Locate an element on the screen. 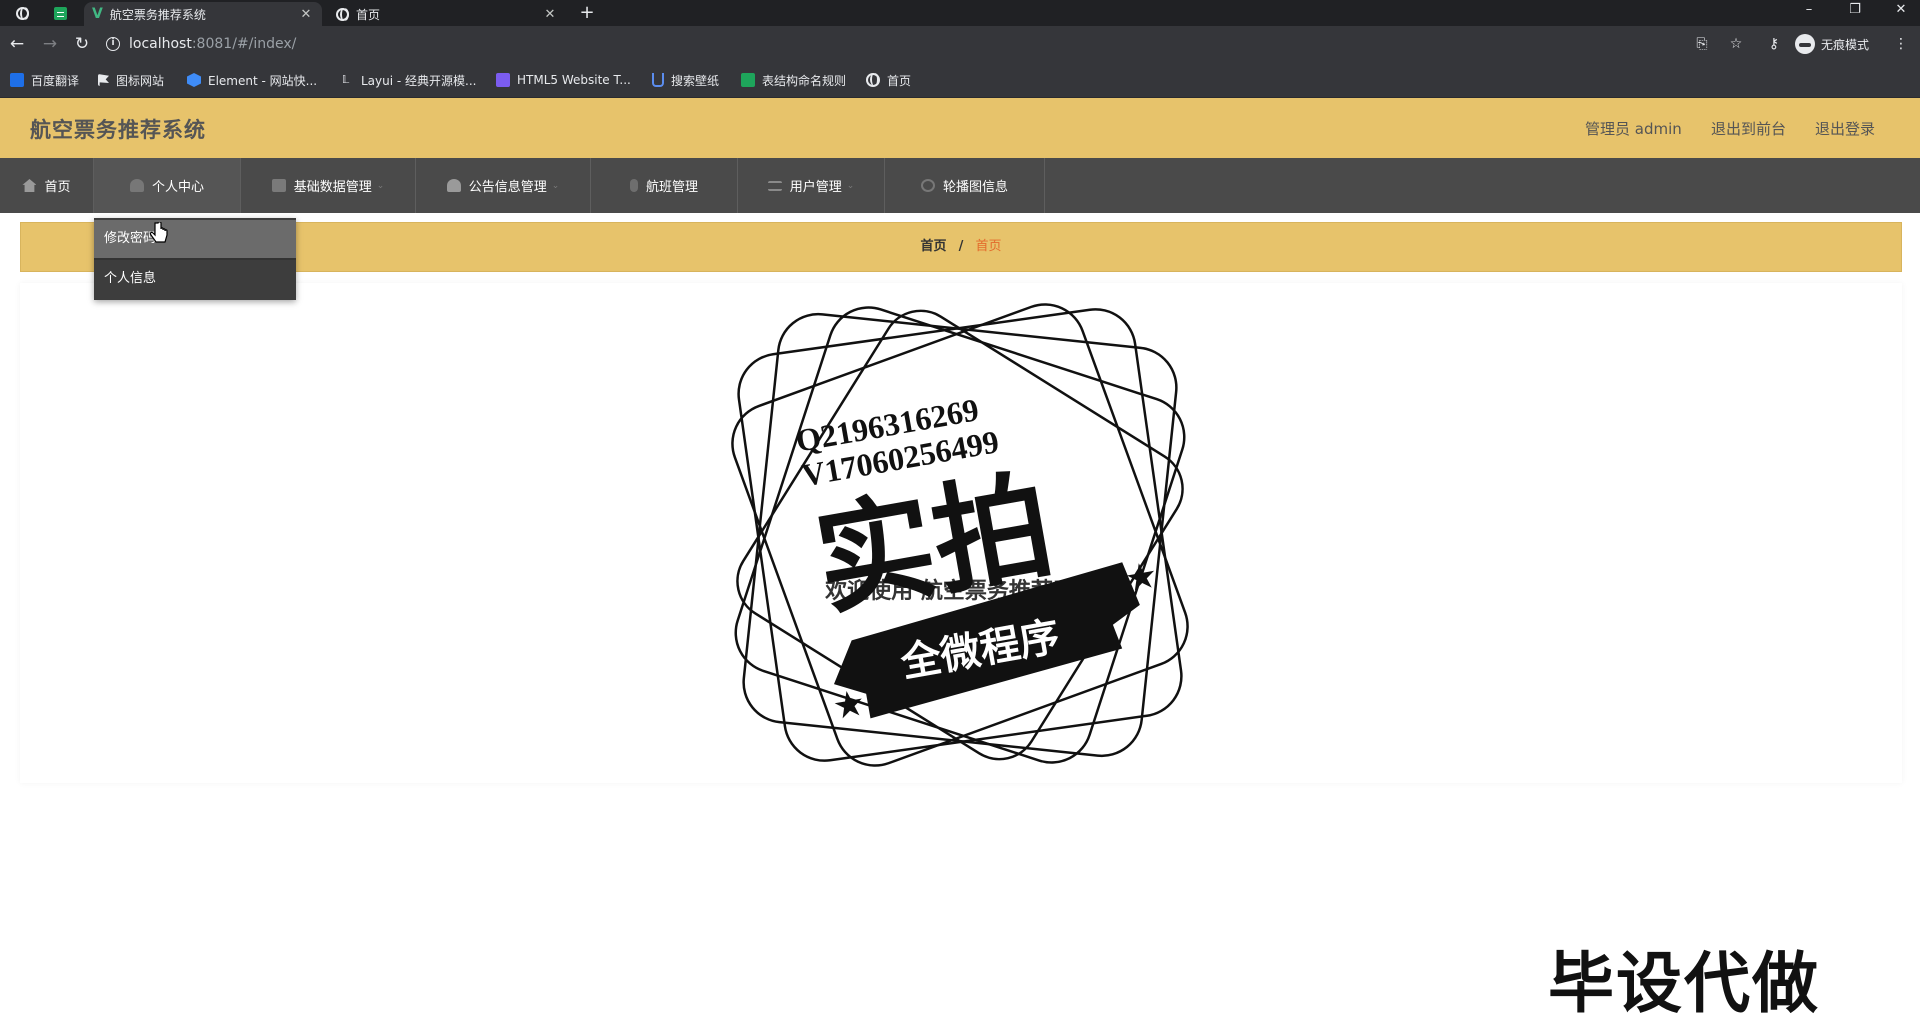 The height and width of the screenshot is (1018, 1920). list-icon is located at coordinates (774, 185).